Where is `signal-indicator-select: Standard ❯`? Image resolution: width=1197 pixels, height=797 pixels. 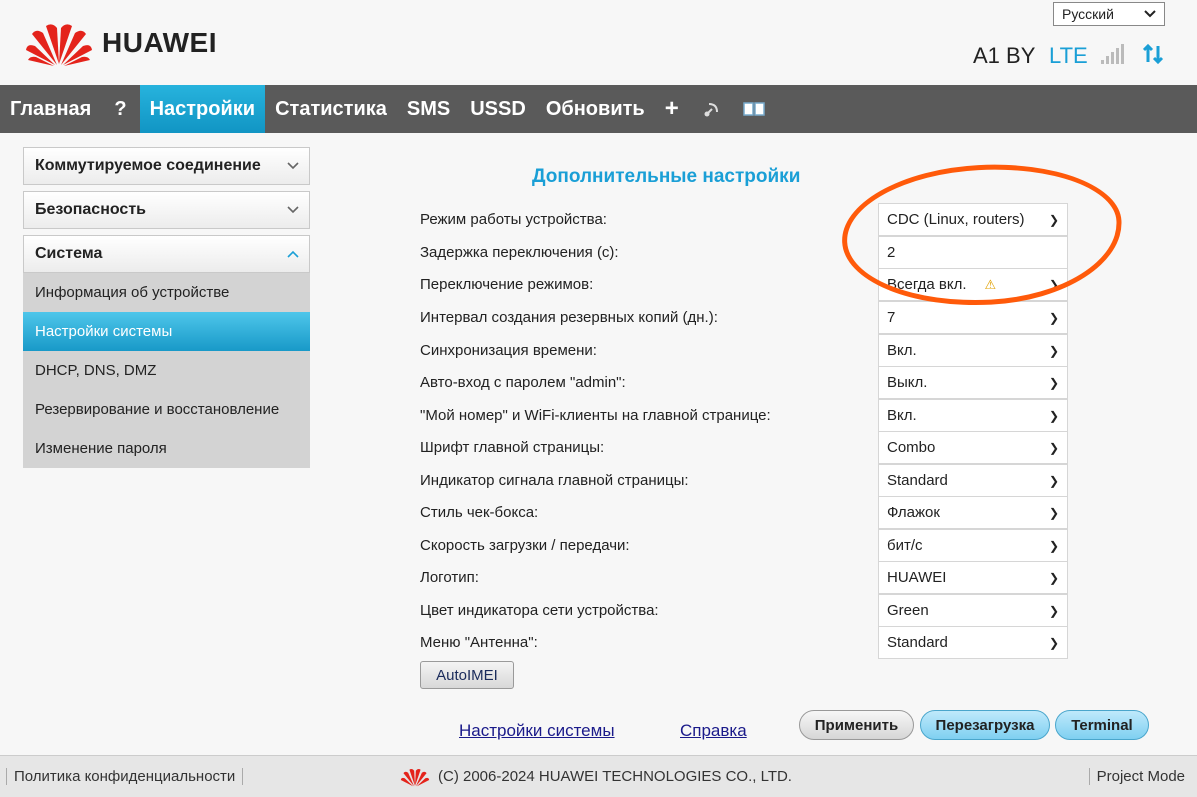 signal-indicator-select: Standard ❯ is located at coordinates (973, 480).